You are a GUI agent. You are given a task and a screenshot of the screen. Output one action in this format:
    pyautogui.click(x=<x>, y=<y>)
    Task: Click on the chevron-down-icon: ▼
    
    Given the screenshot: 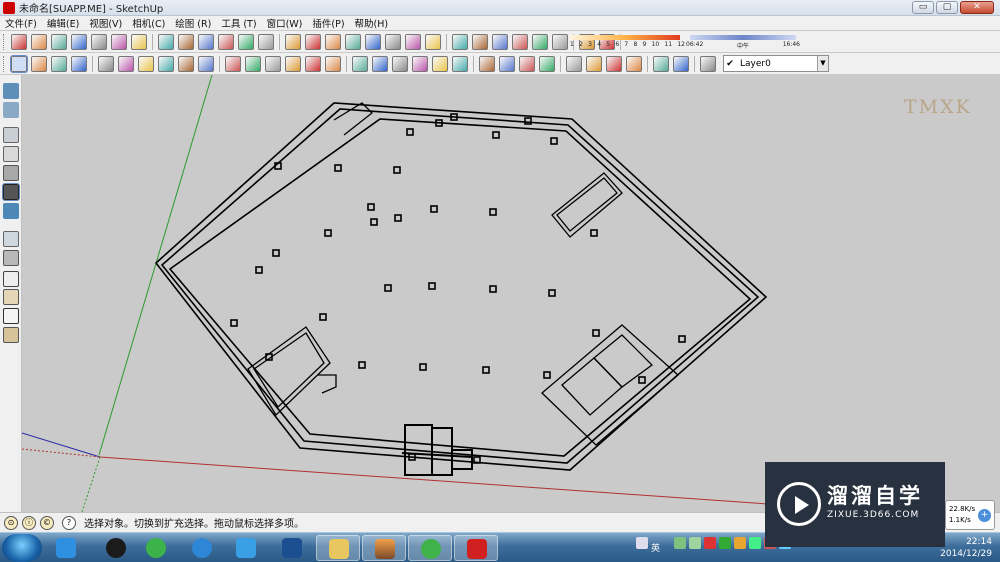 What is the action you would take?
    pyautogui.click(x=822, y=63)
    